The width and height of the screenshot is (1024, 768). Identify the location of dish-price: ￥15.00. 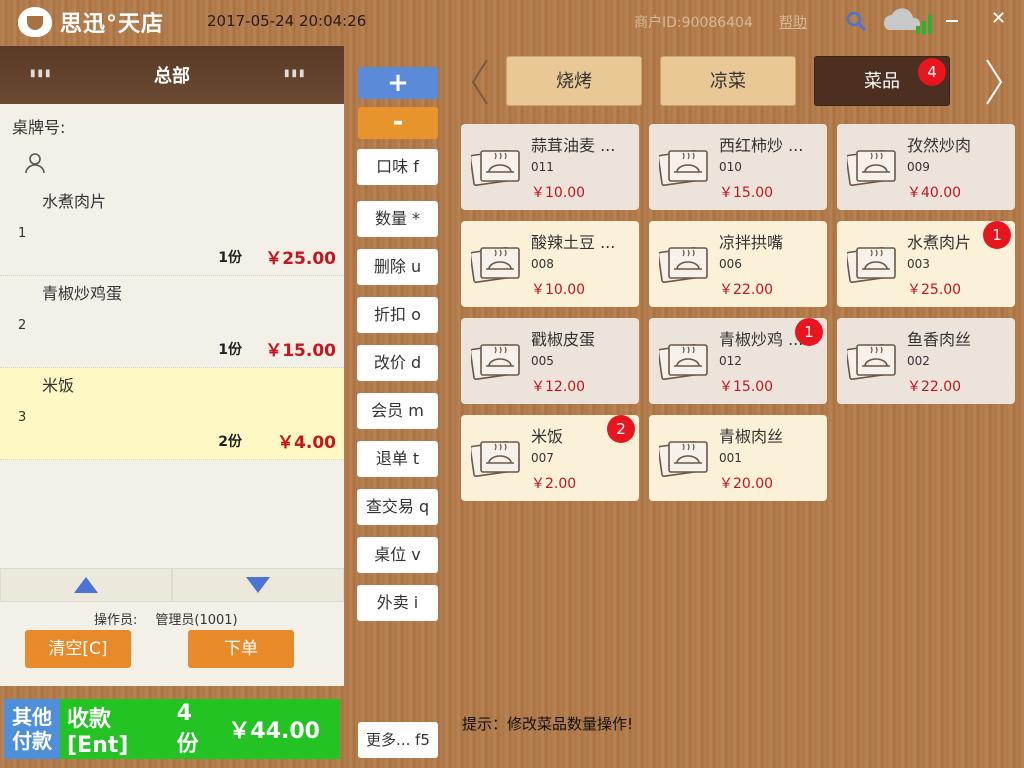
(746, 387).